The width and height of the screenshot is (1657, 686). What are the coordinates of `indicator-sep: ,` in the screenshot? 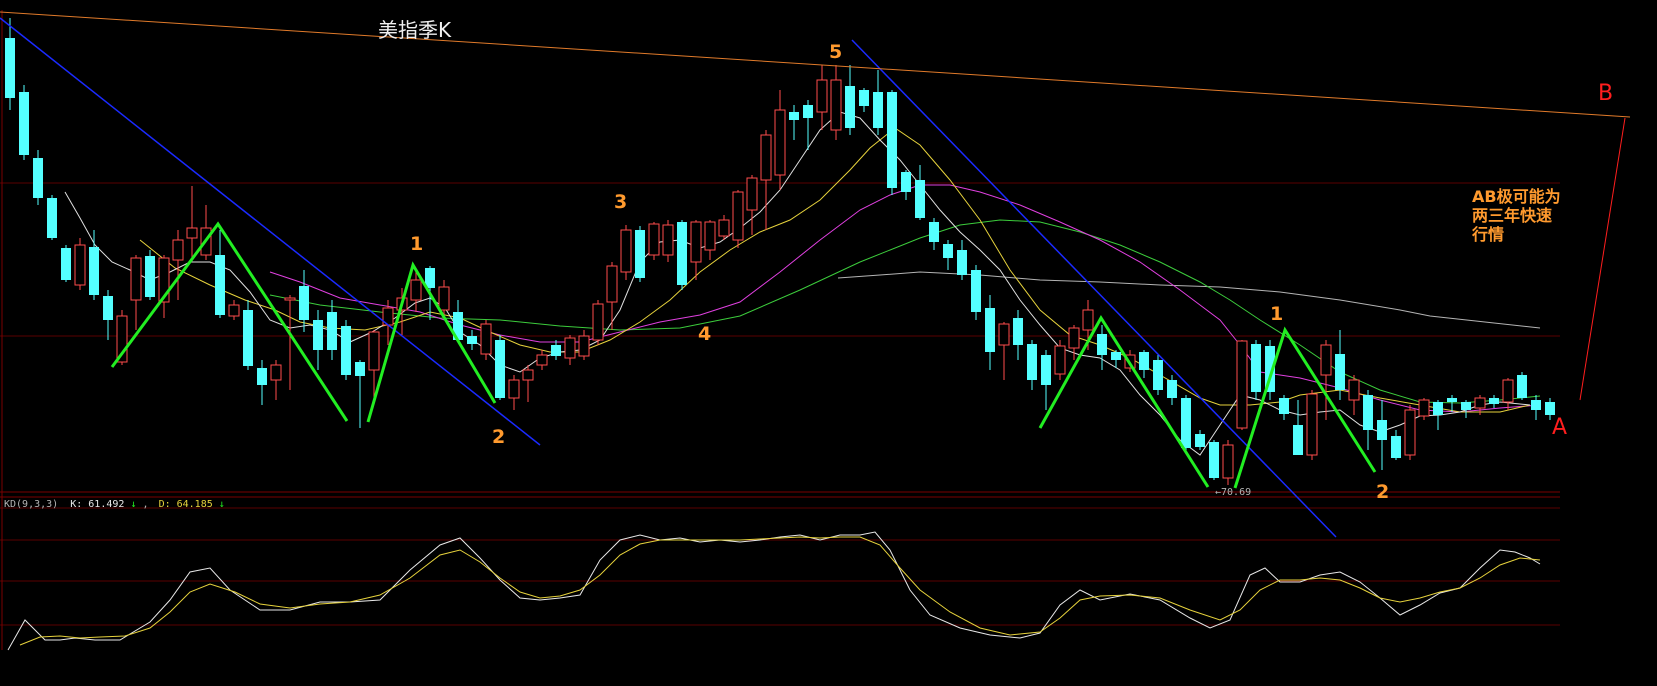 It's located at (146, 504).